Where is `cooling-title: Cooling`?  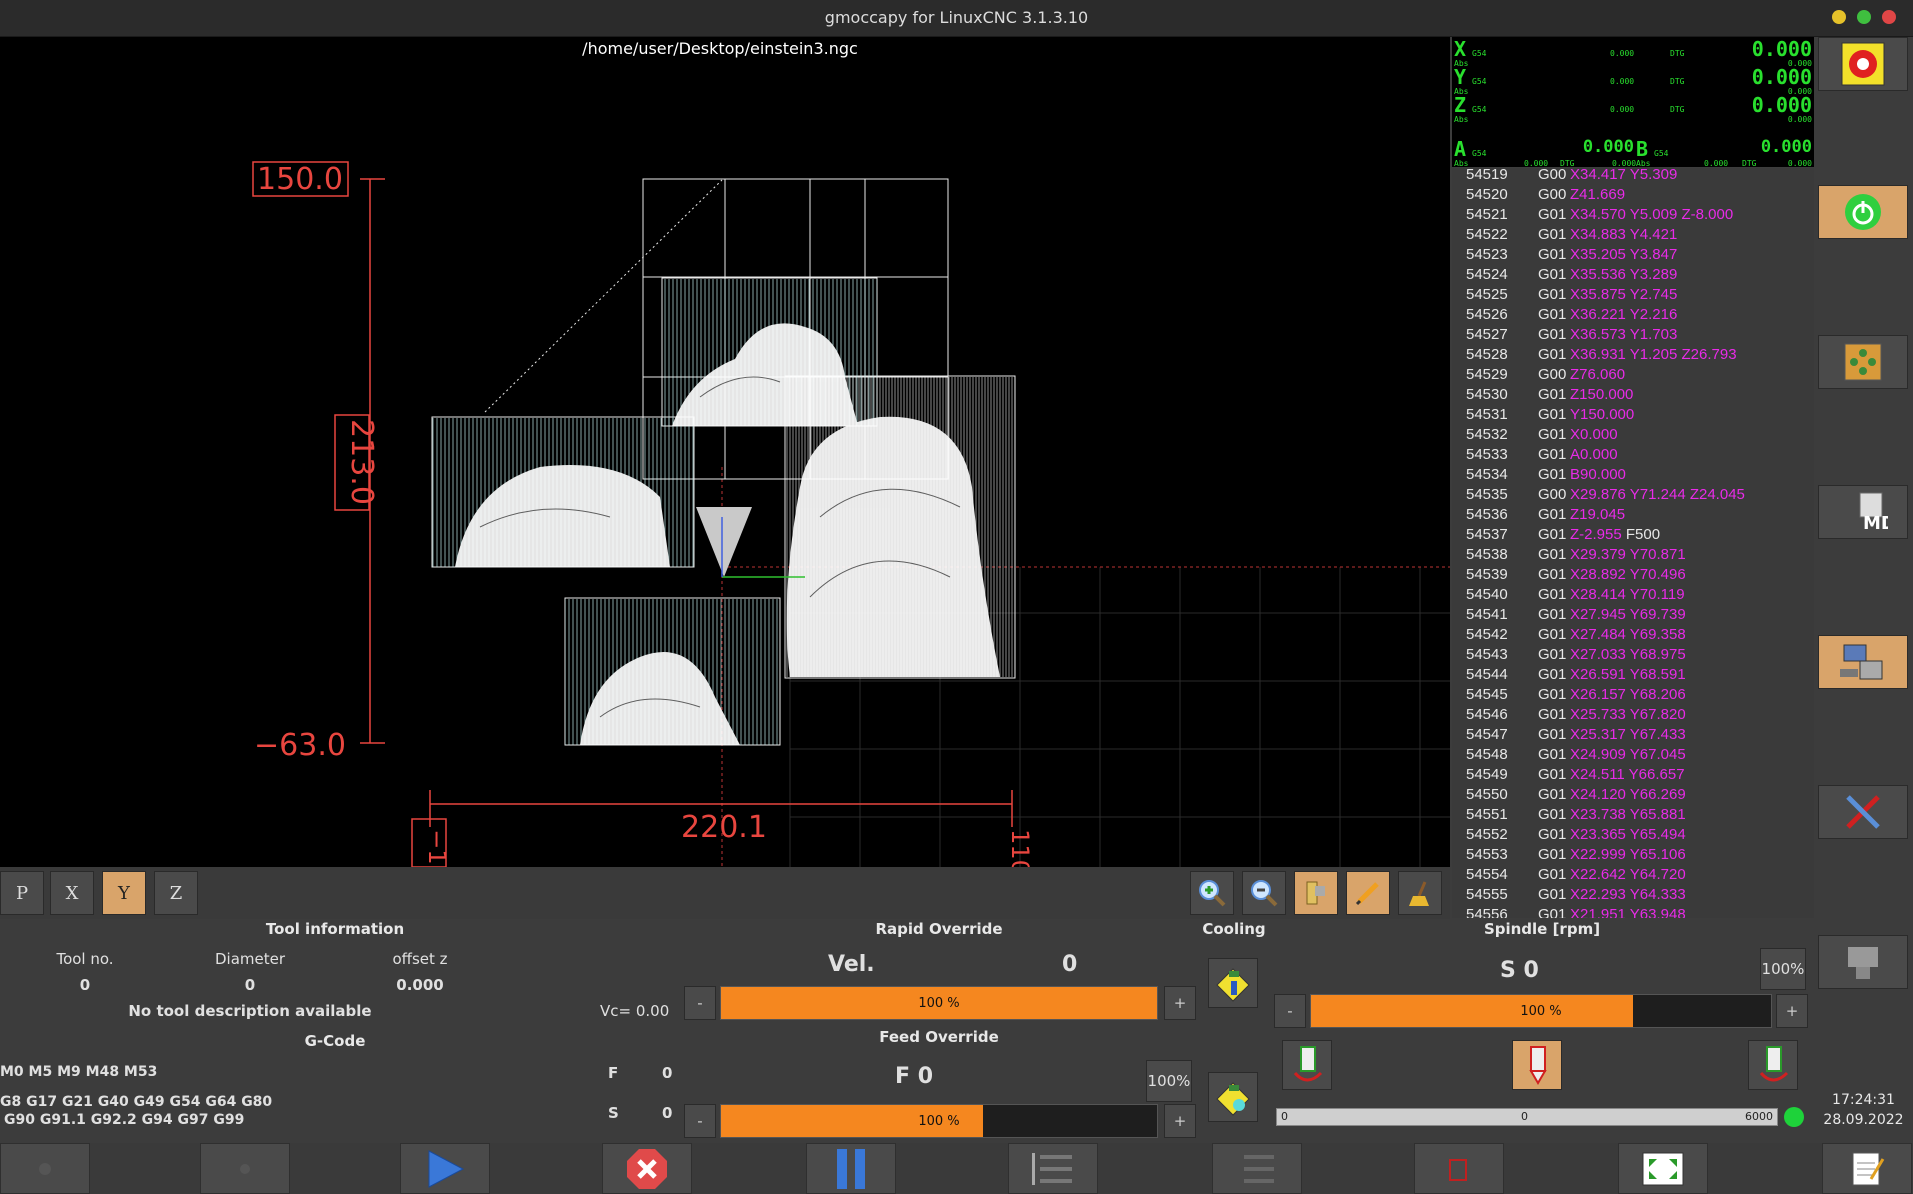
cooling-title: Cooling is located at coordinates (1234, 929).